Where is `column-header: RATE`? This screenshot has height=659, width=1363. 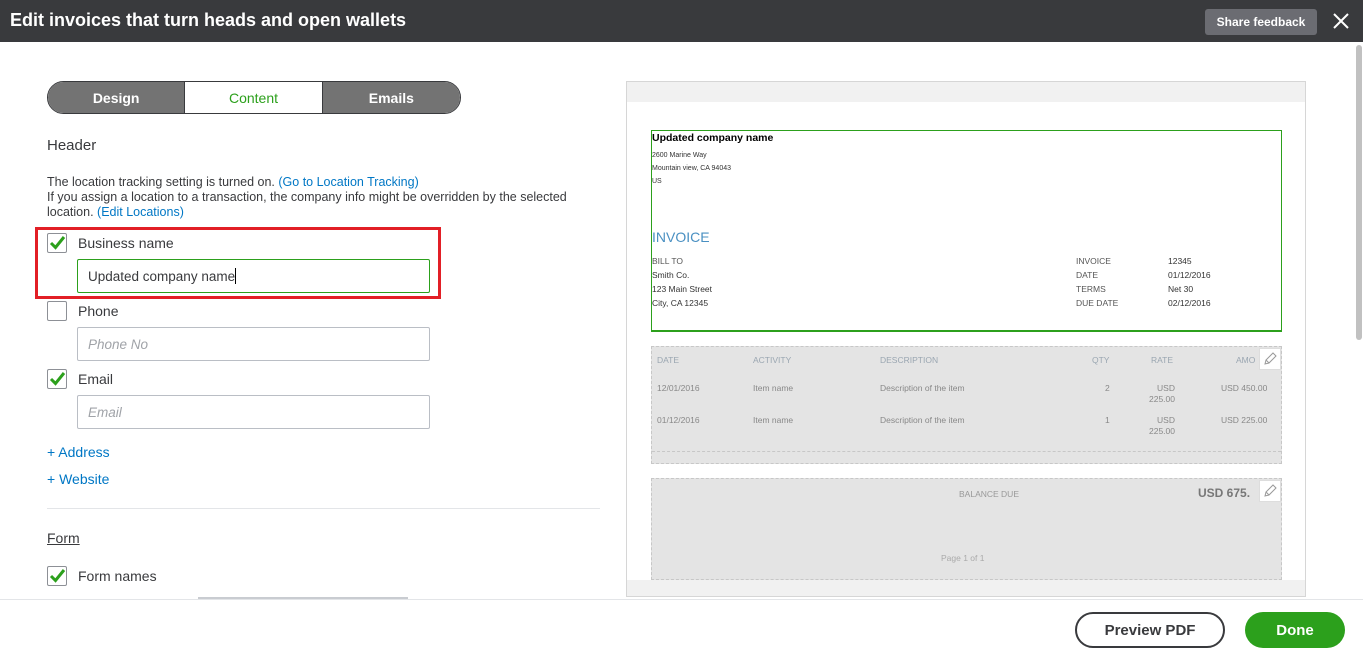 column-header: RATE is located at coordinates (1162, 360).